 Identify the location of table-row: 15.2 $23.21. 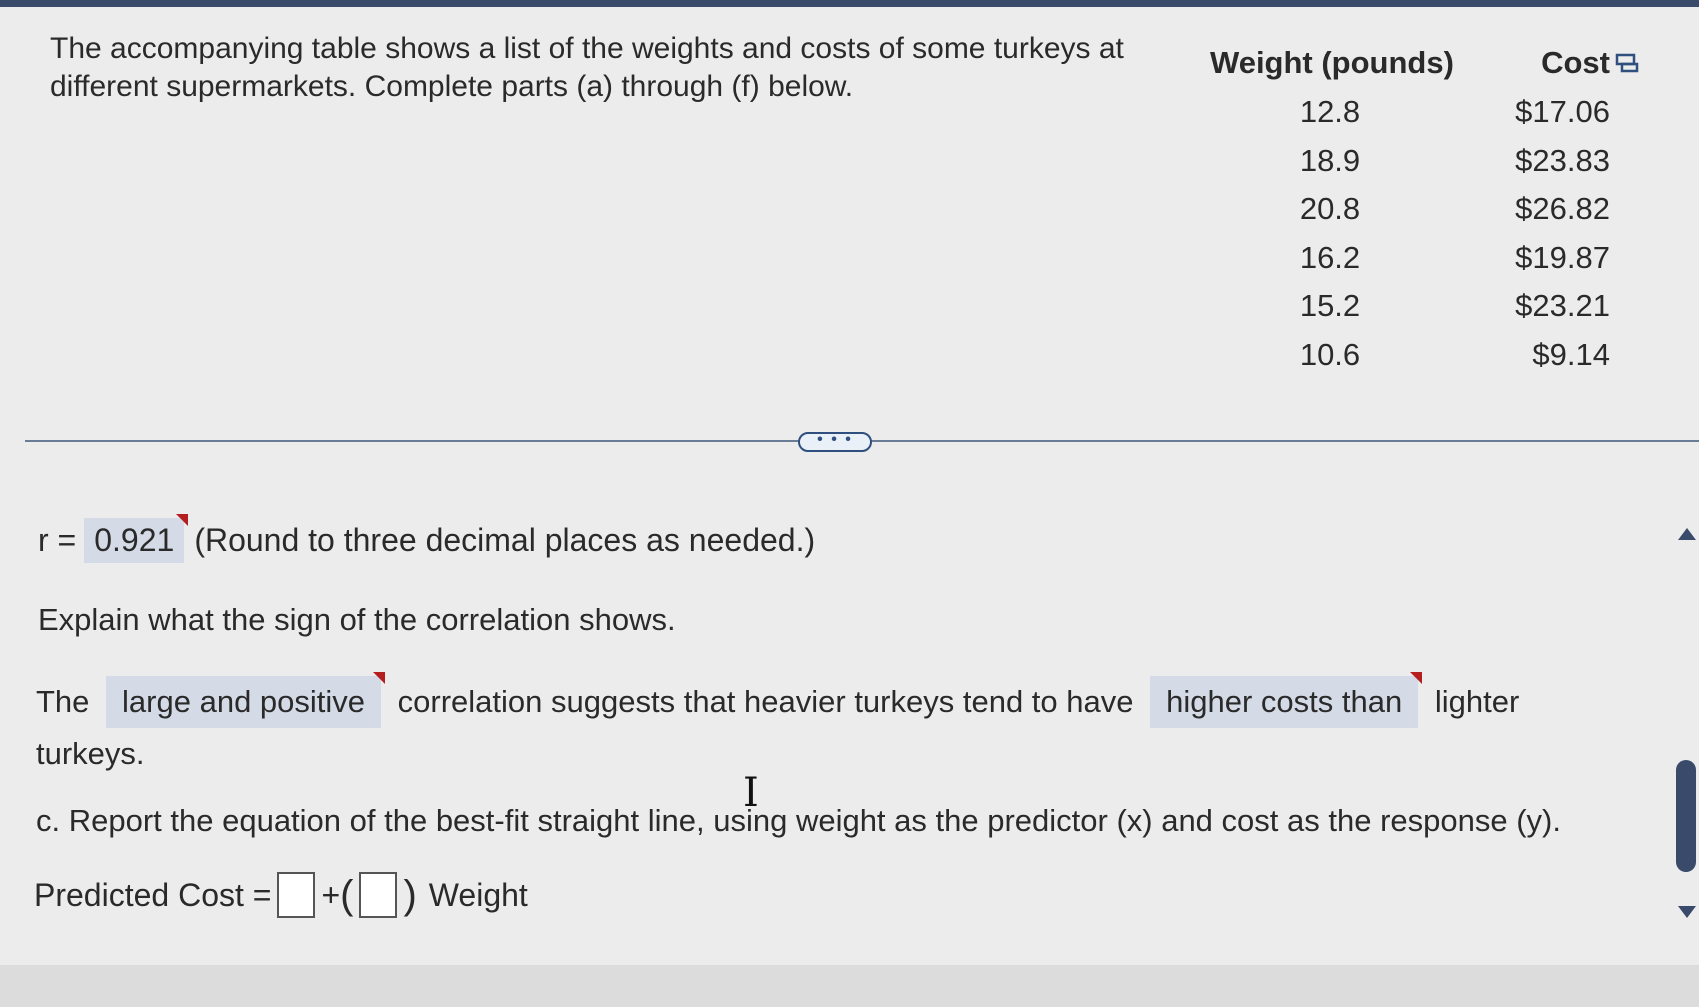
(1445, 306).